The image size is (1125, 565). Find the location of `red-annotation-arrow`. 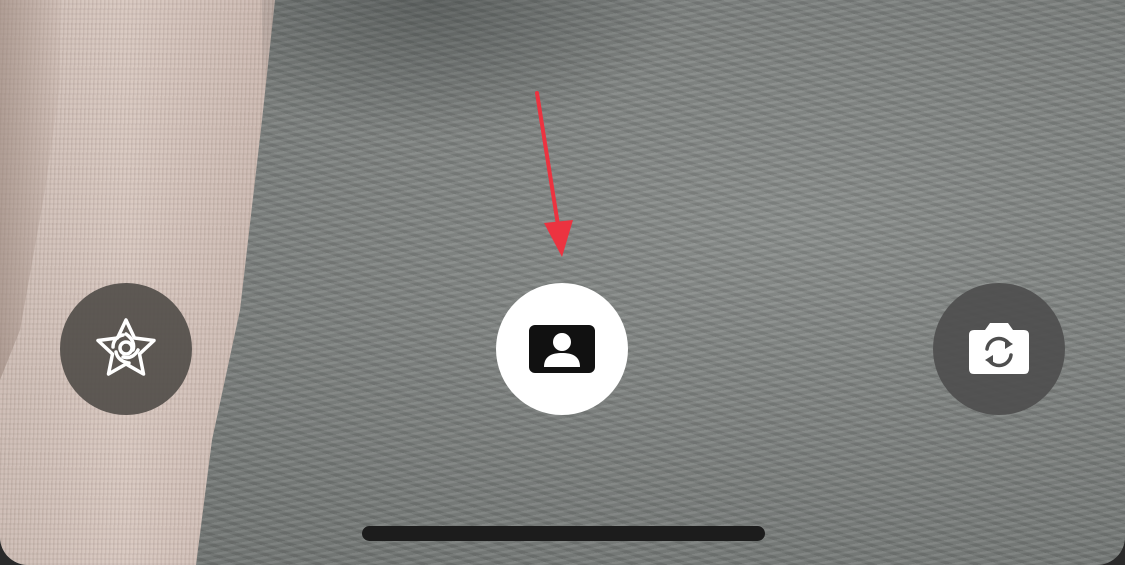

red-annotation-arrow is located at coordinates (554, 174).